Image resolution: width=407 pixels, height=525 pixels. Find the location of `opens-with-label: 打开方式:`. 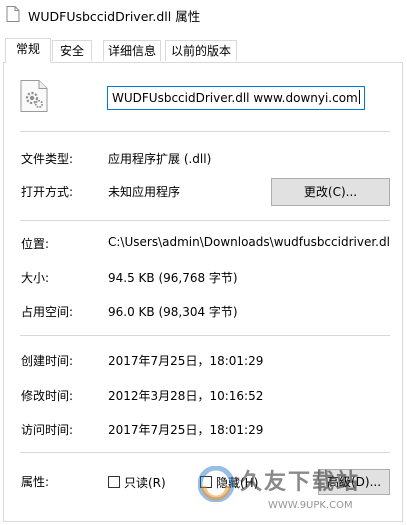

opens-with-label: 打开方式: is located at coordinates (47, 192).